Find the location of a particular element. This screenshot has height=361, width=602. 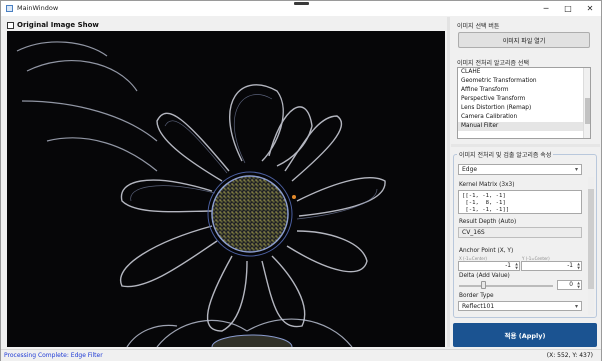

kernel-label: Kernel Matrix (3x3) is located at coordinates (487, 185).